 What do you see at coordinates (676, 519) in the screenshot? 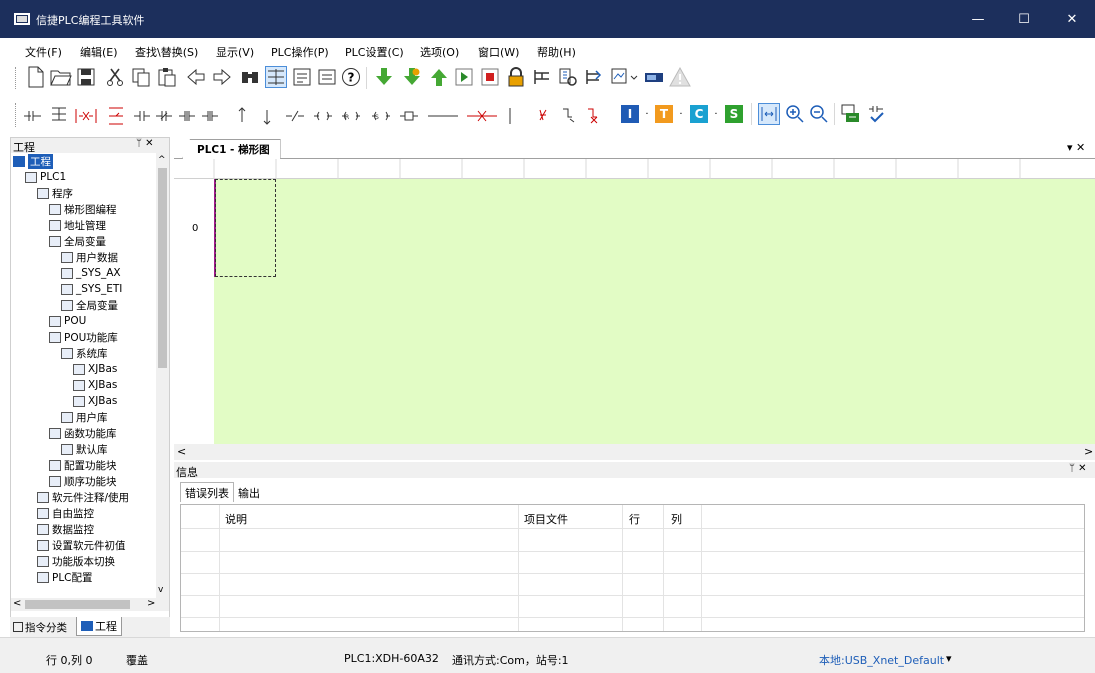
I see `column-header-column: 列` at bounding box center [676, 519].